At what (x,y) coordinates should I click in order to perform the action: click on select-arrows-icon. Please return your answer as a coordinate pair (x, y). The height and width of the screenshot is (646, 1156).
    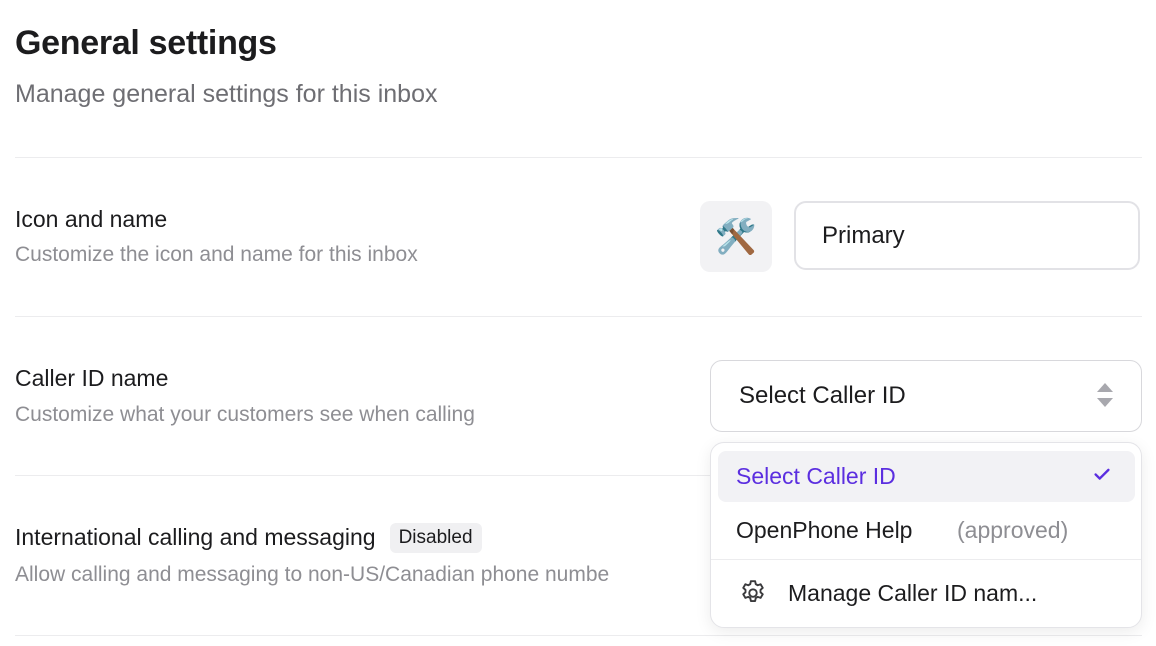
    Looking at the image, I should click on (1105, 395).